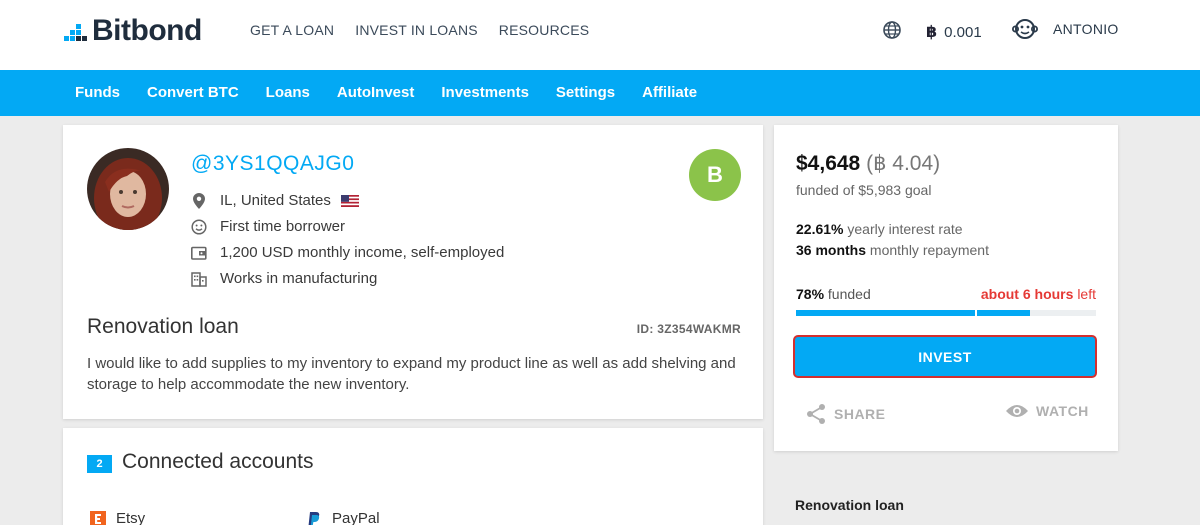 The image size is (1200, 525). What do you see at coordinates (199, 253) in the screenshot?
I see `wallet-icon` at bounding box center [199, 253].